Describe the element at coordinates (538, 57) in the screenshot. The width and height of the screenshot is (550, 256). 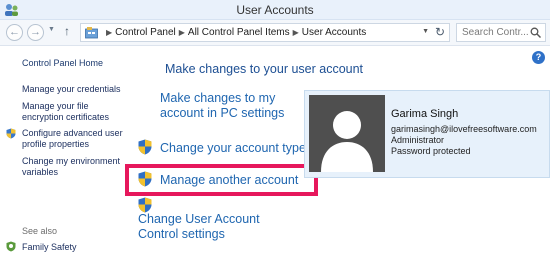
I see `help-icon: ?` at that location.